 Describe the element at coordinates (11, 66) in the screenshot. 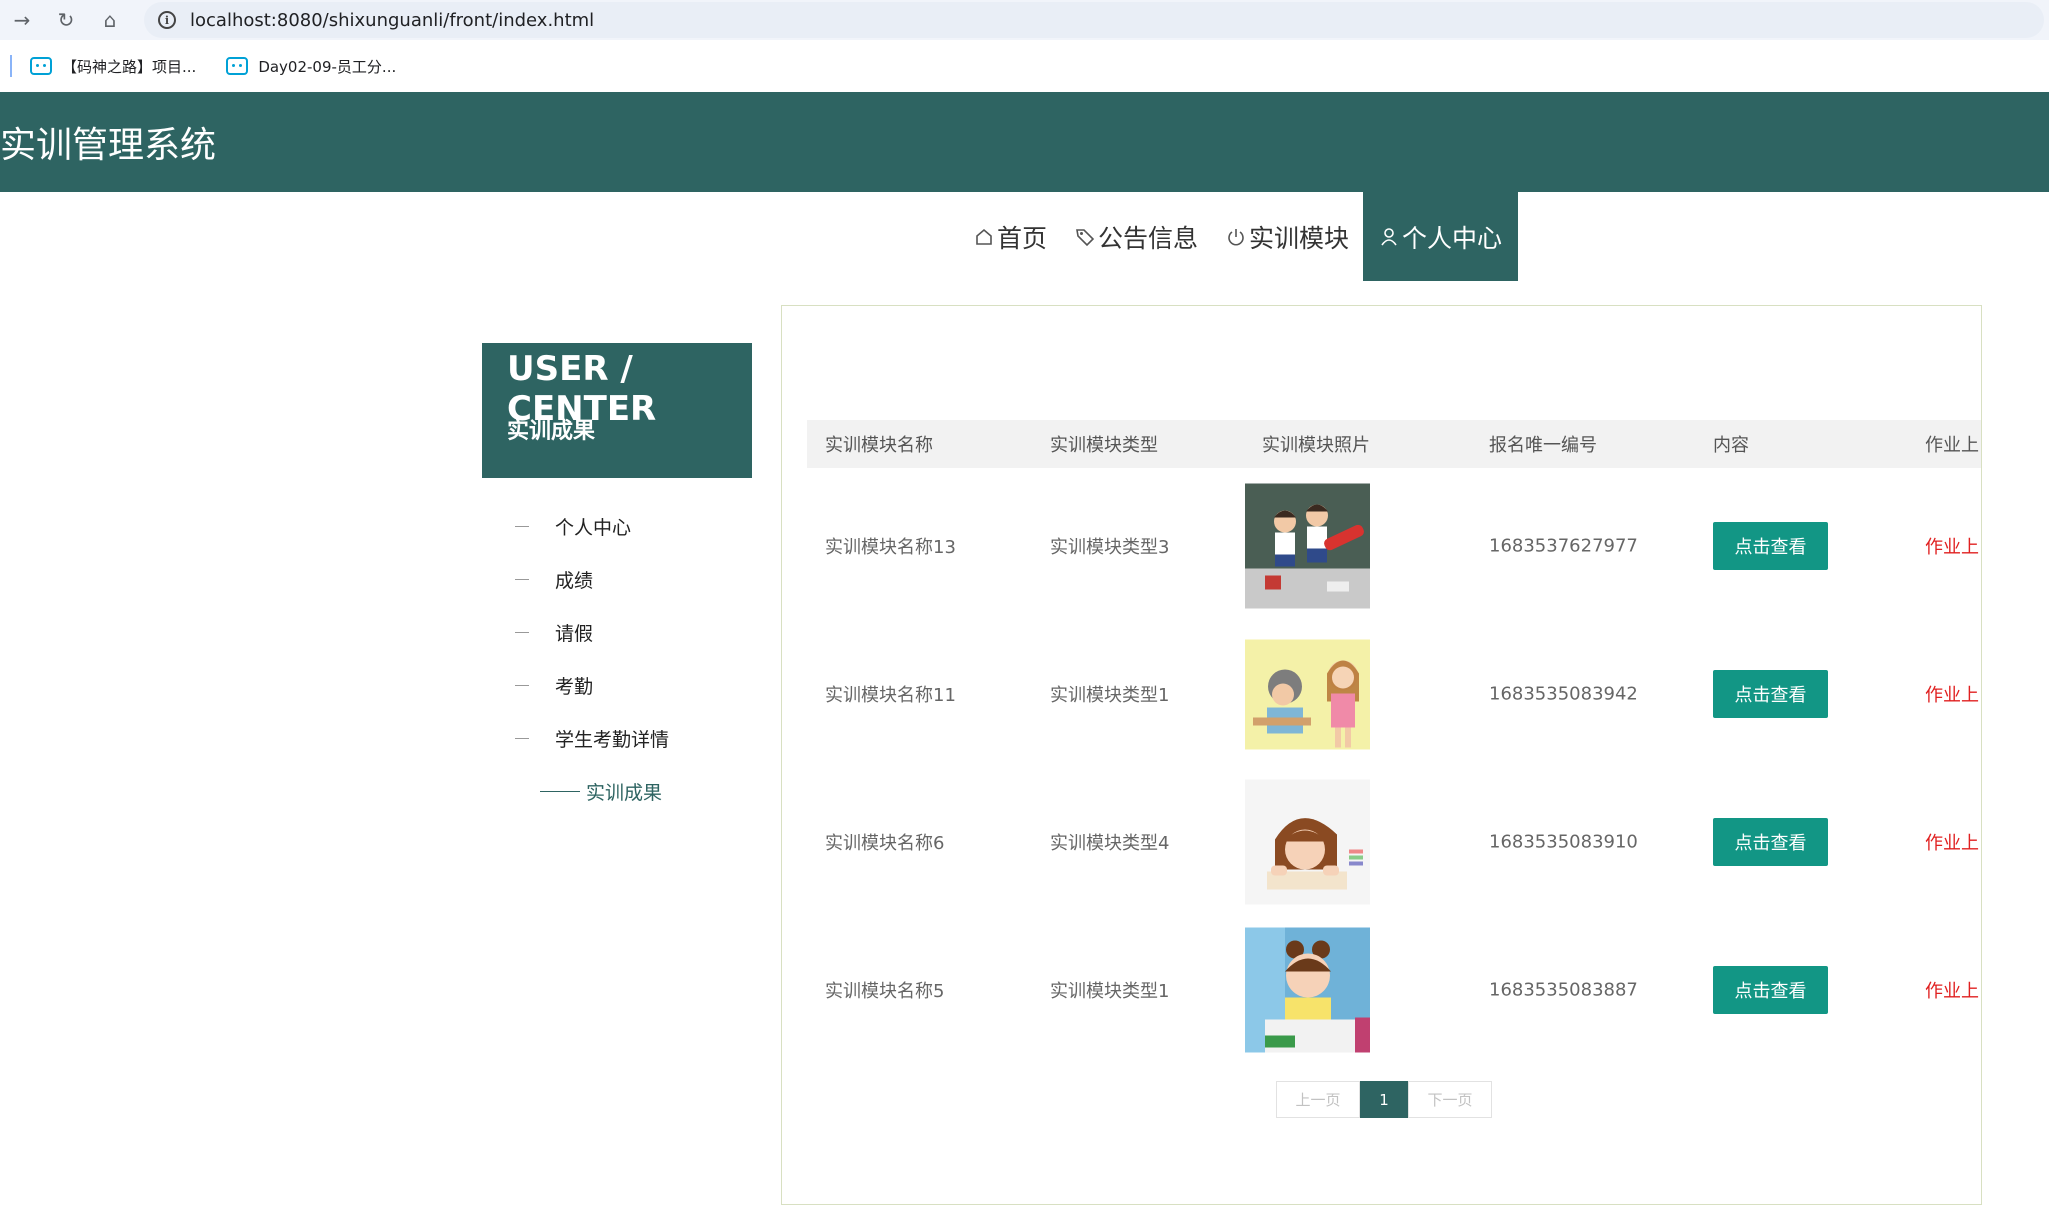

I see `bookmarks-separator` at that location.